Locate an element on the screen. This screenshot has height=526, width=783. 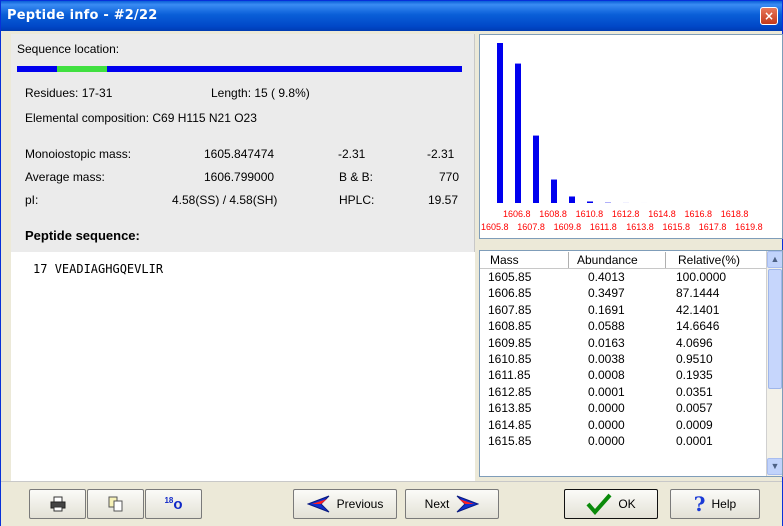
next-button: Next is located at coordinates (452, 504).